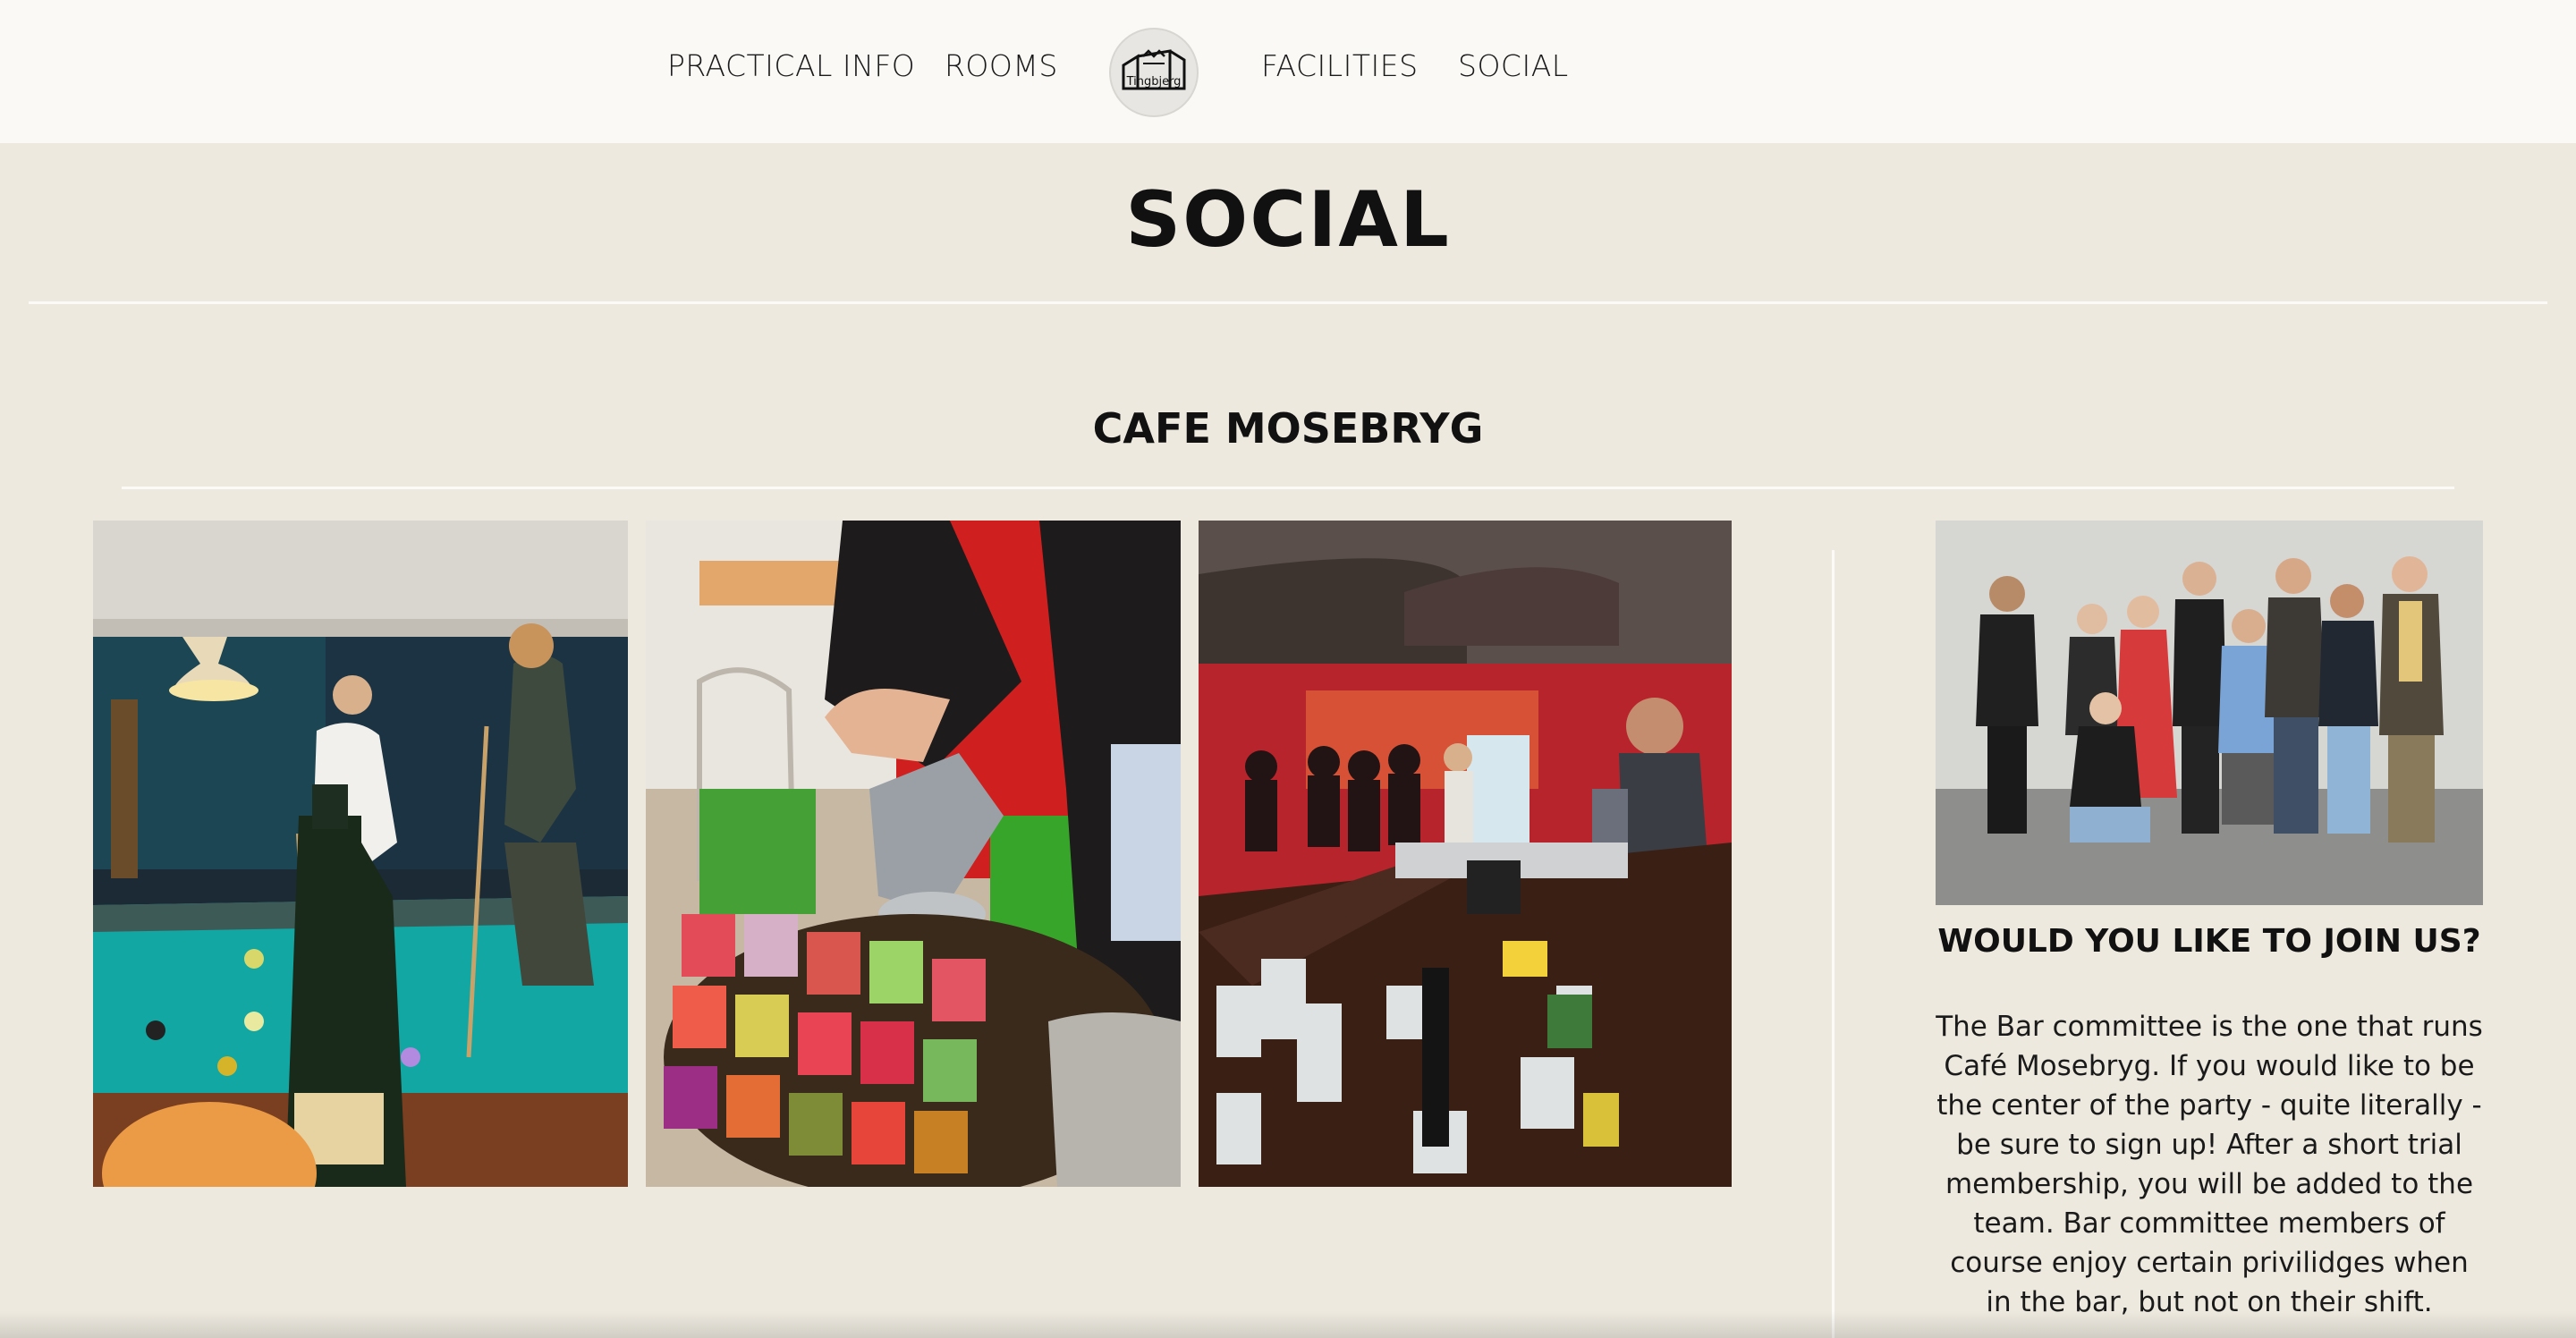 This screenshot has height=1338, width=2576. I want to click on section-title: CAFE MOSEBRYG, so click(1288, 428).